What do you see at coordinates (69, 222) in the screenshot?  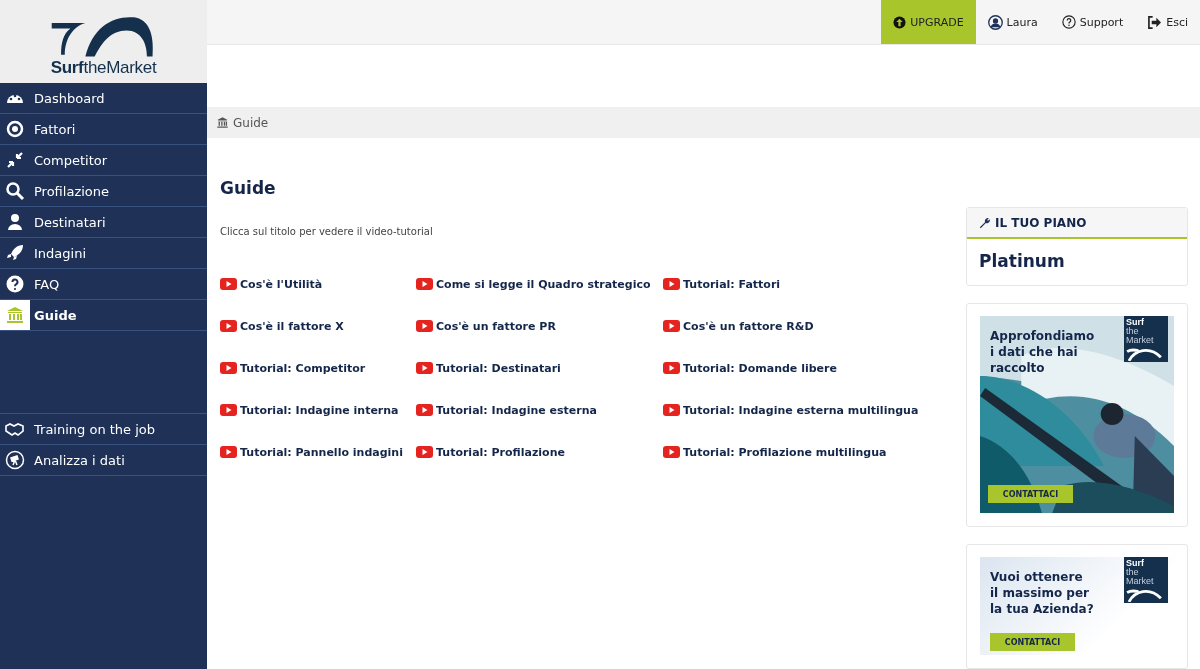 I see `sidebar-label: Destinatari` at bounding box center [69, 222].